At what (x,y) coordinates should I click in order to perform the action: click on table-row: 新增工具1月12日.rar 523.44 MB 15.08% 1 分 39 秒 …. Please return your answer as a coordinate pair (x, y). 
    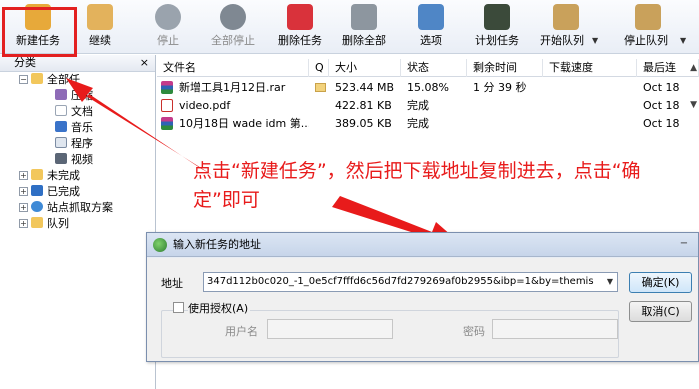
    Looking at the image, I should click on (428, 87).